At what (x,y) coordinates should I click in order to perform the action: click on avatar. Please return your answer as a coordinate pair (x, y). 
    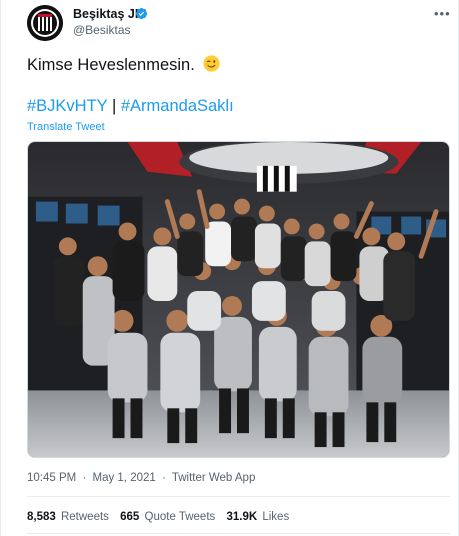
    Looking at the image, I should click on (45, 23).